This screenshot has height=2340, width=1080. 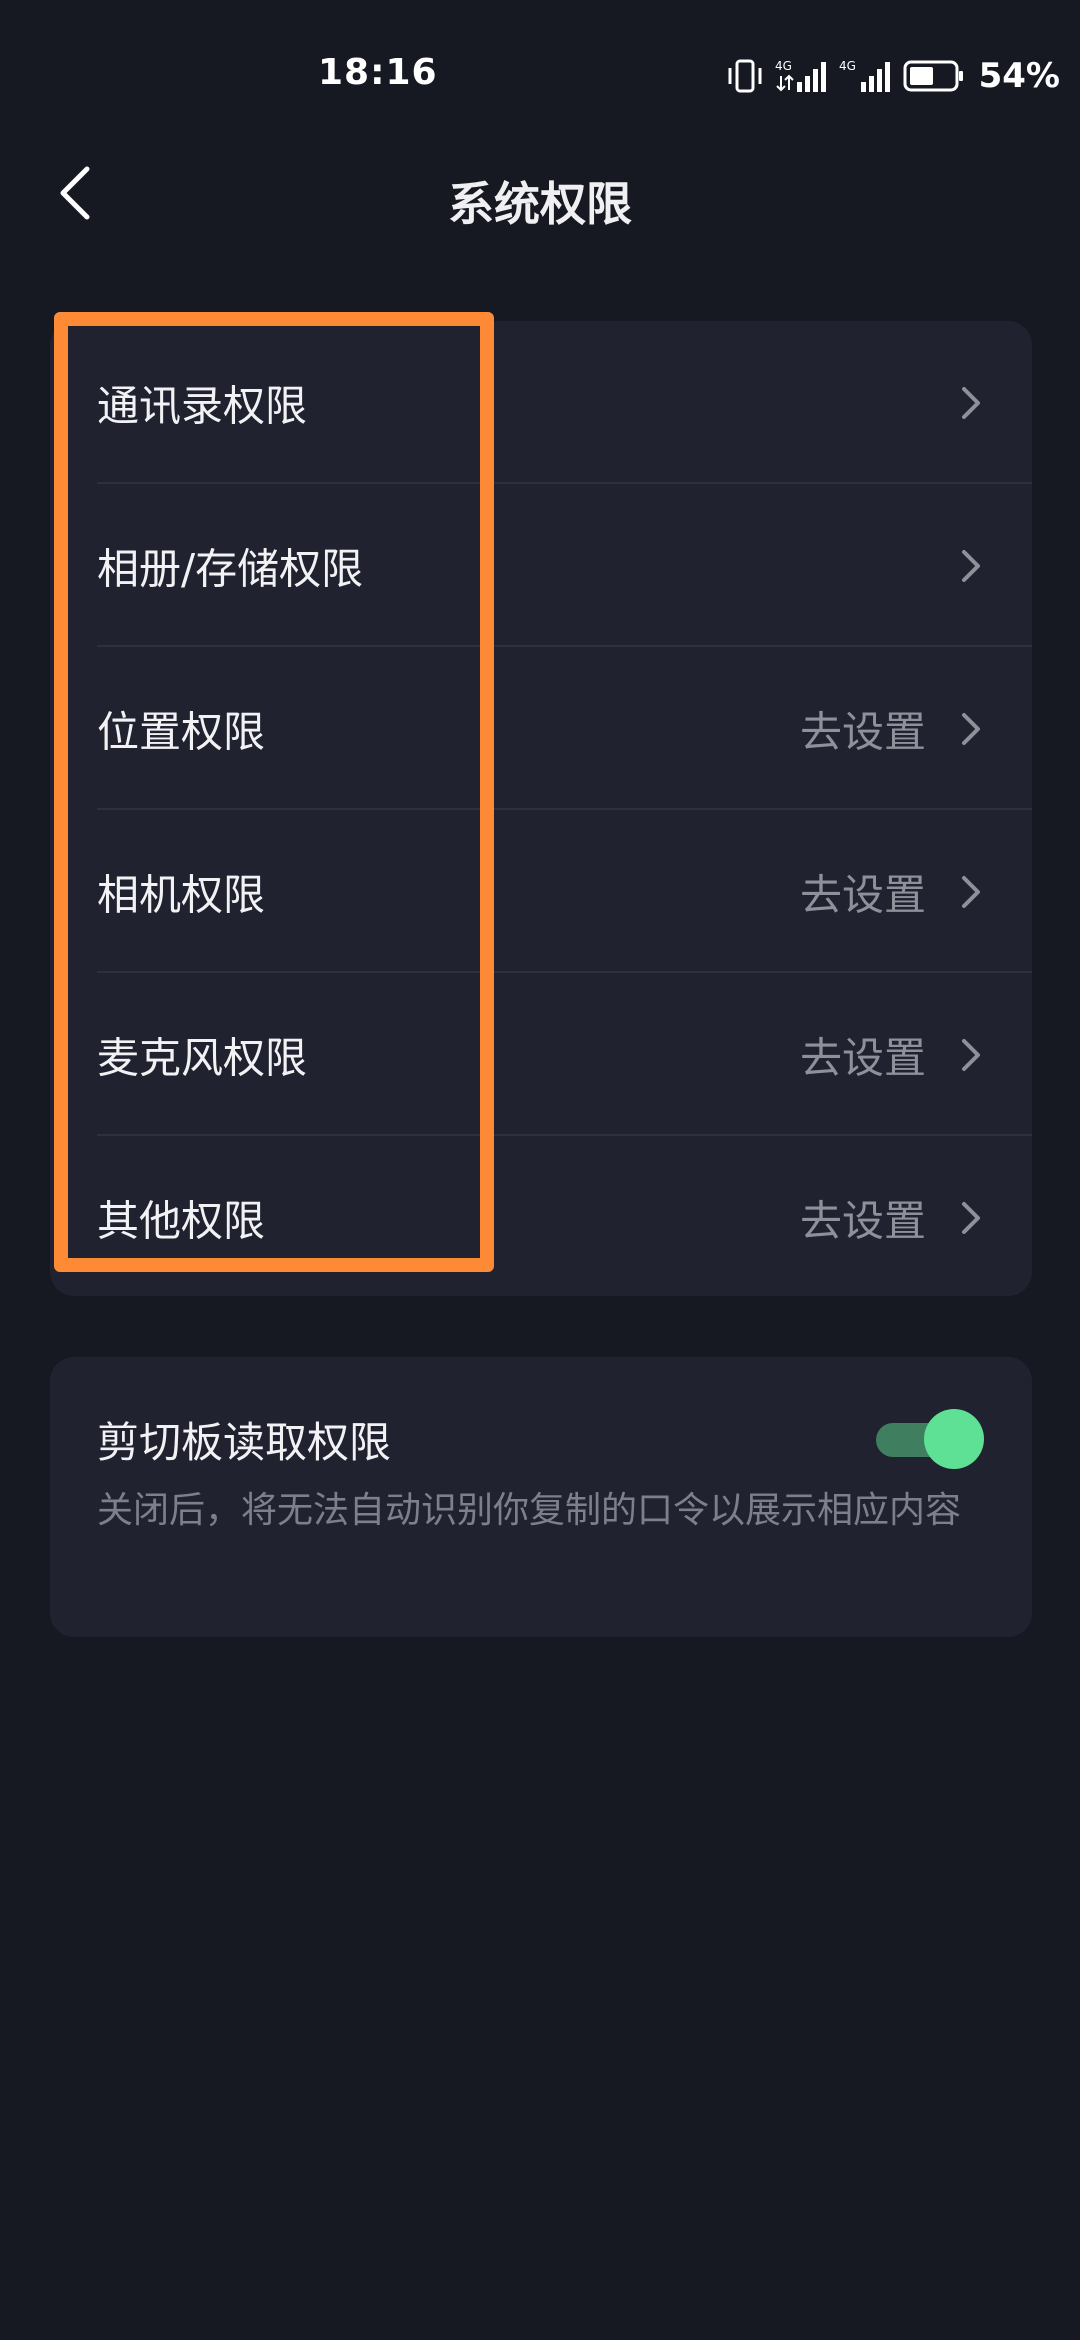 What do you see at coordinates (230, 568) in the screenshot?
I see `permission-label: 相册/存储权限` at bounding box center [230, 568].